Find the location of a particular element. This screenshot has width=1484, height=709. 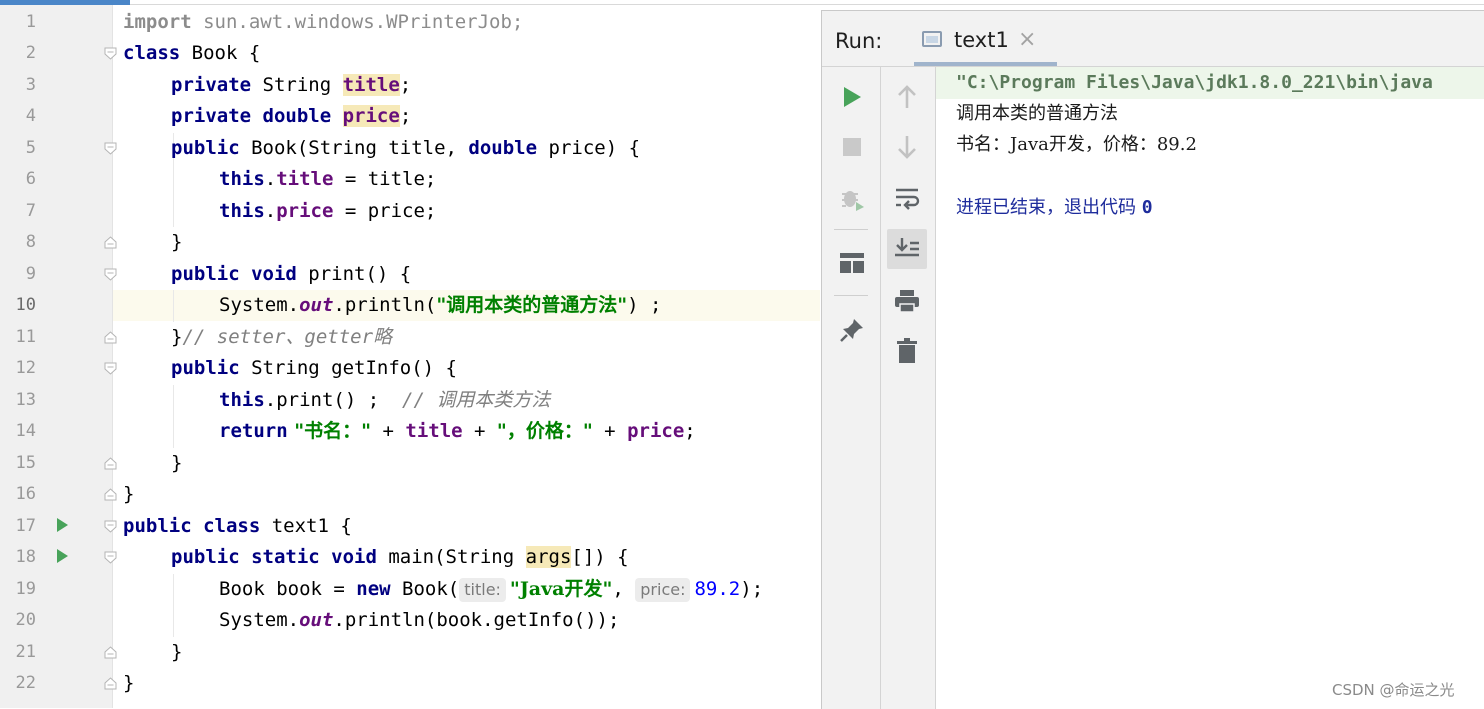

line-number: 1 is located at coordinates (30, 22).